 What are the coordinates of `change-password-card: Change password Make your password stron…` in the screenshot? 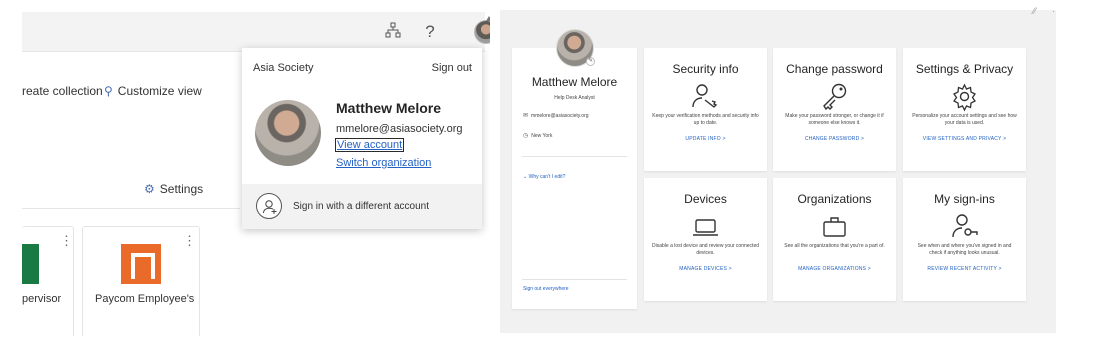 It's located at (834, 109).